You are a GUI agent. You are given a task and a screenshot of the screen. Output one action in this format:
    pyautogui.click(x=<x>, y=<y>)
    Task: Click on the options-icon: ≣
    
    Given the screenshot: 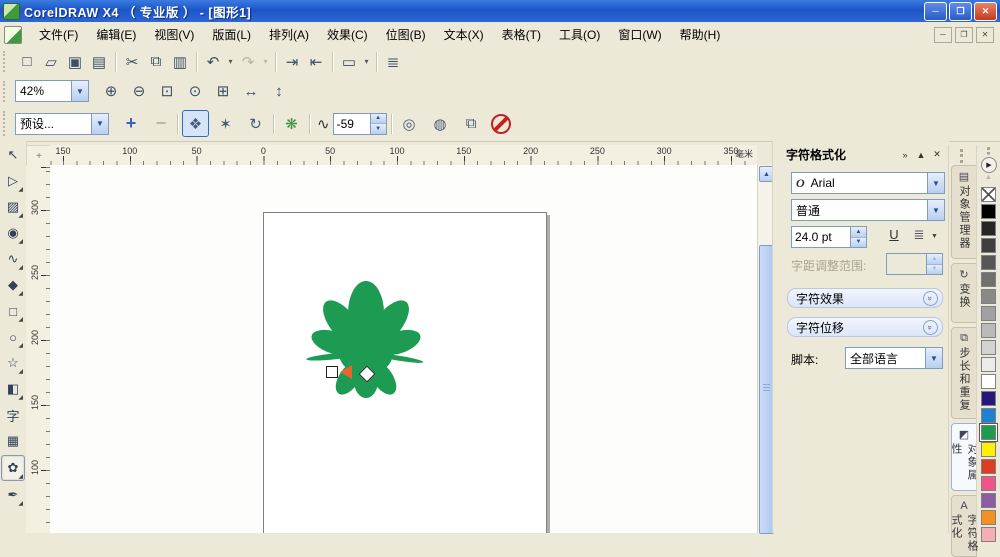 What is the action you would take?
    pyautogui.click(x=393, y=62)
    